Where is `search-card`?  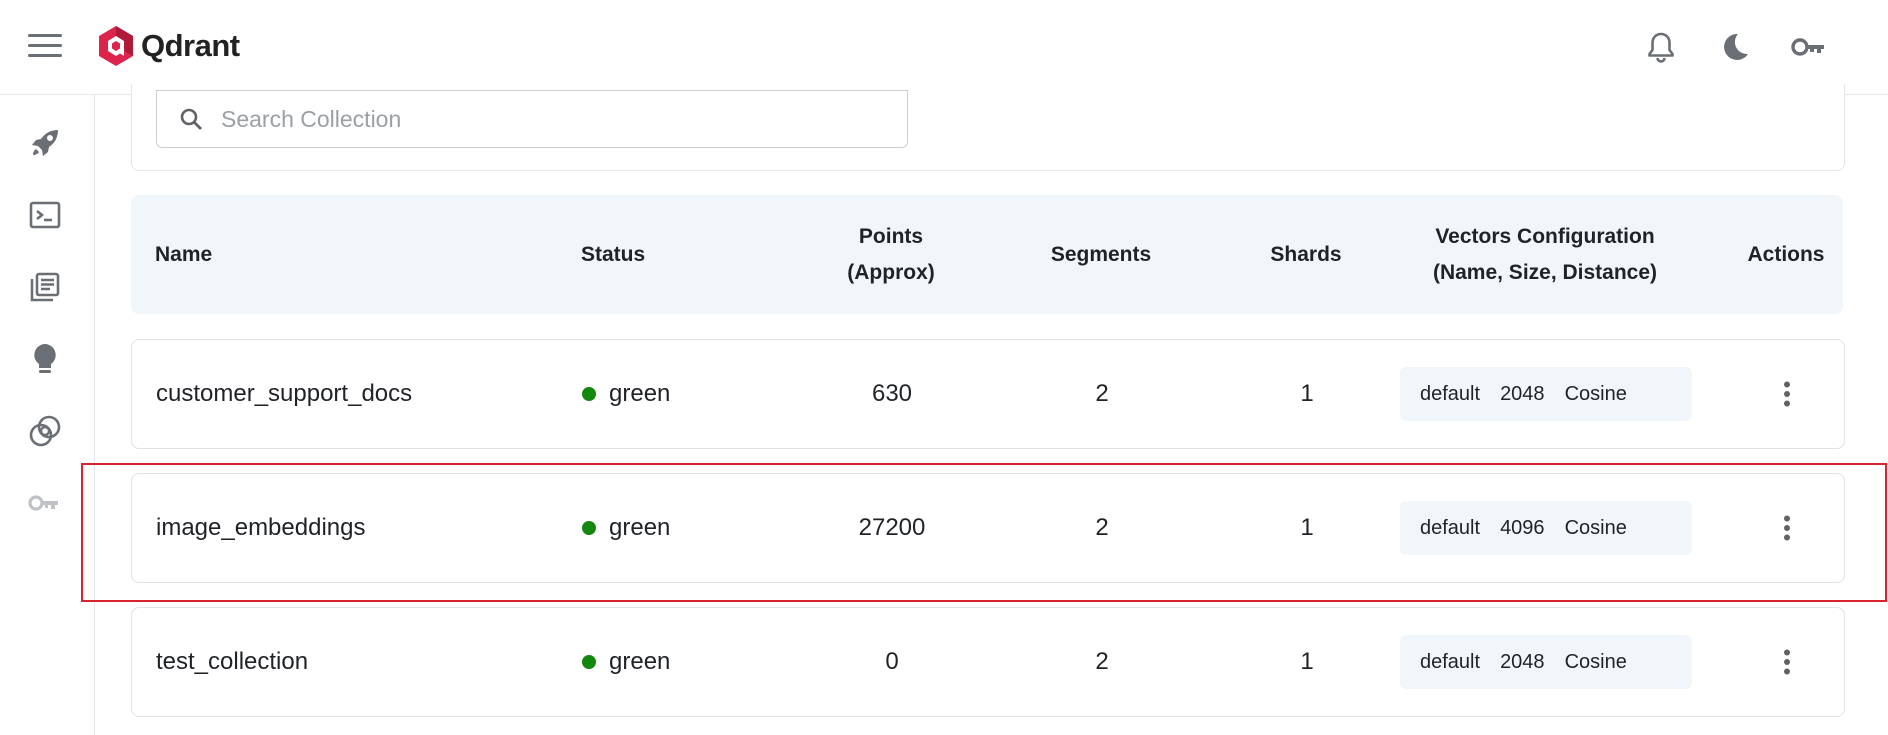 search-card is located at coordinates (988, 127).